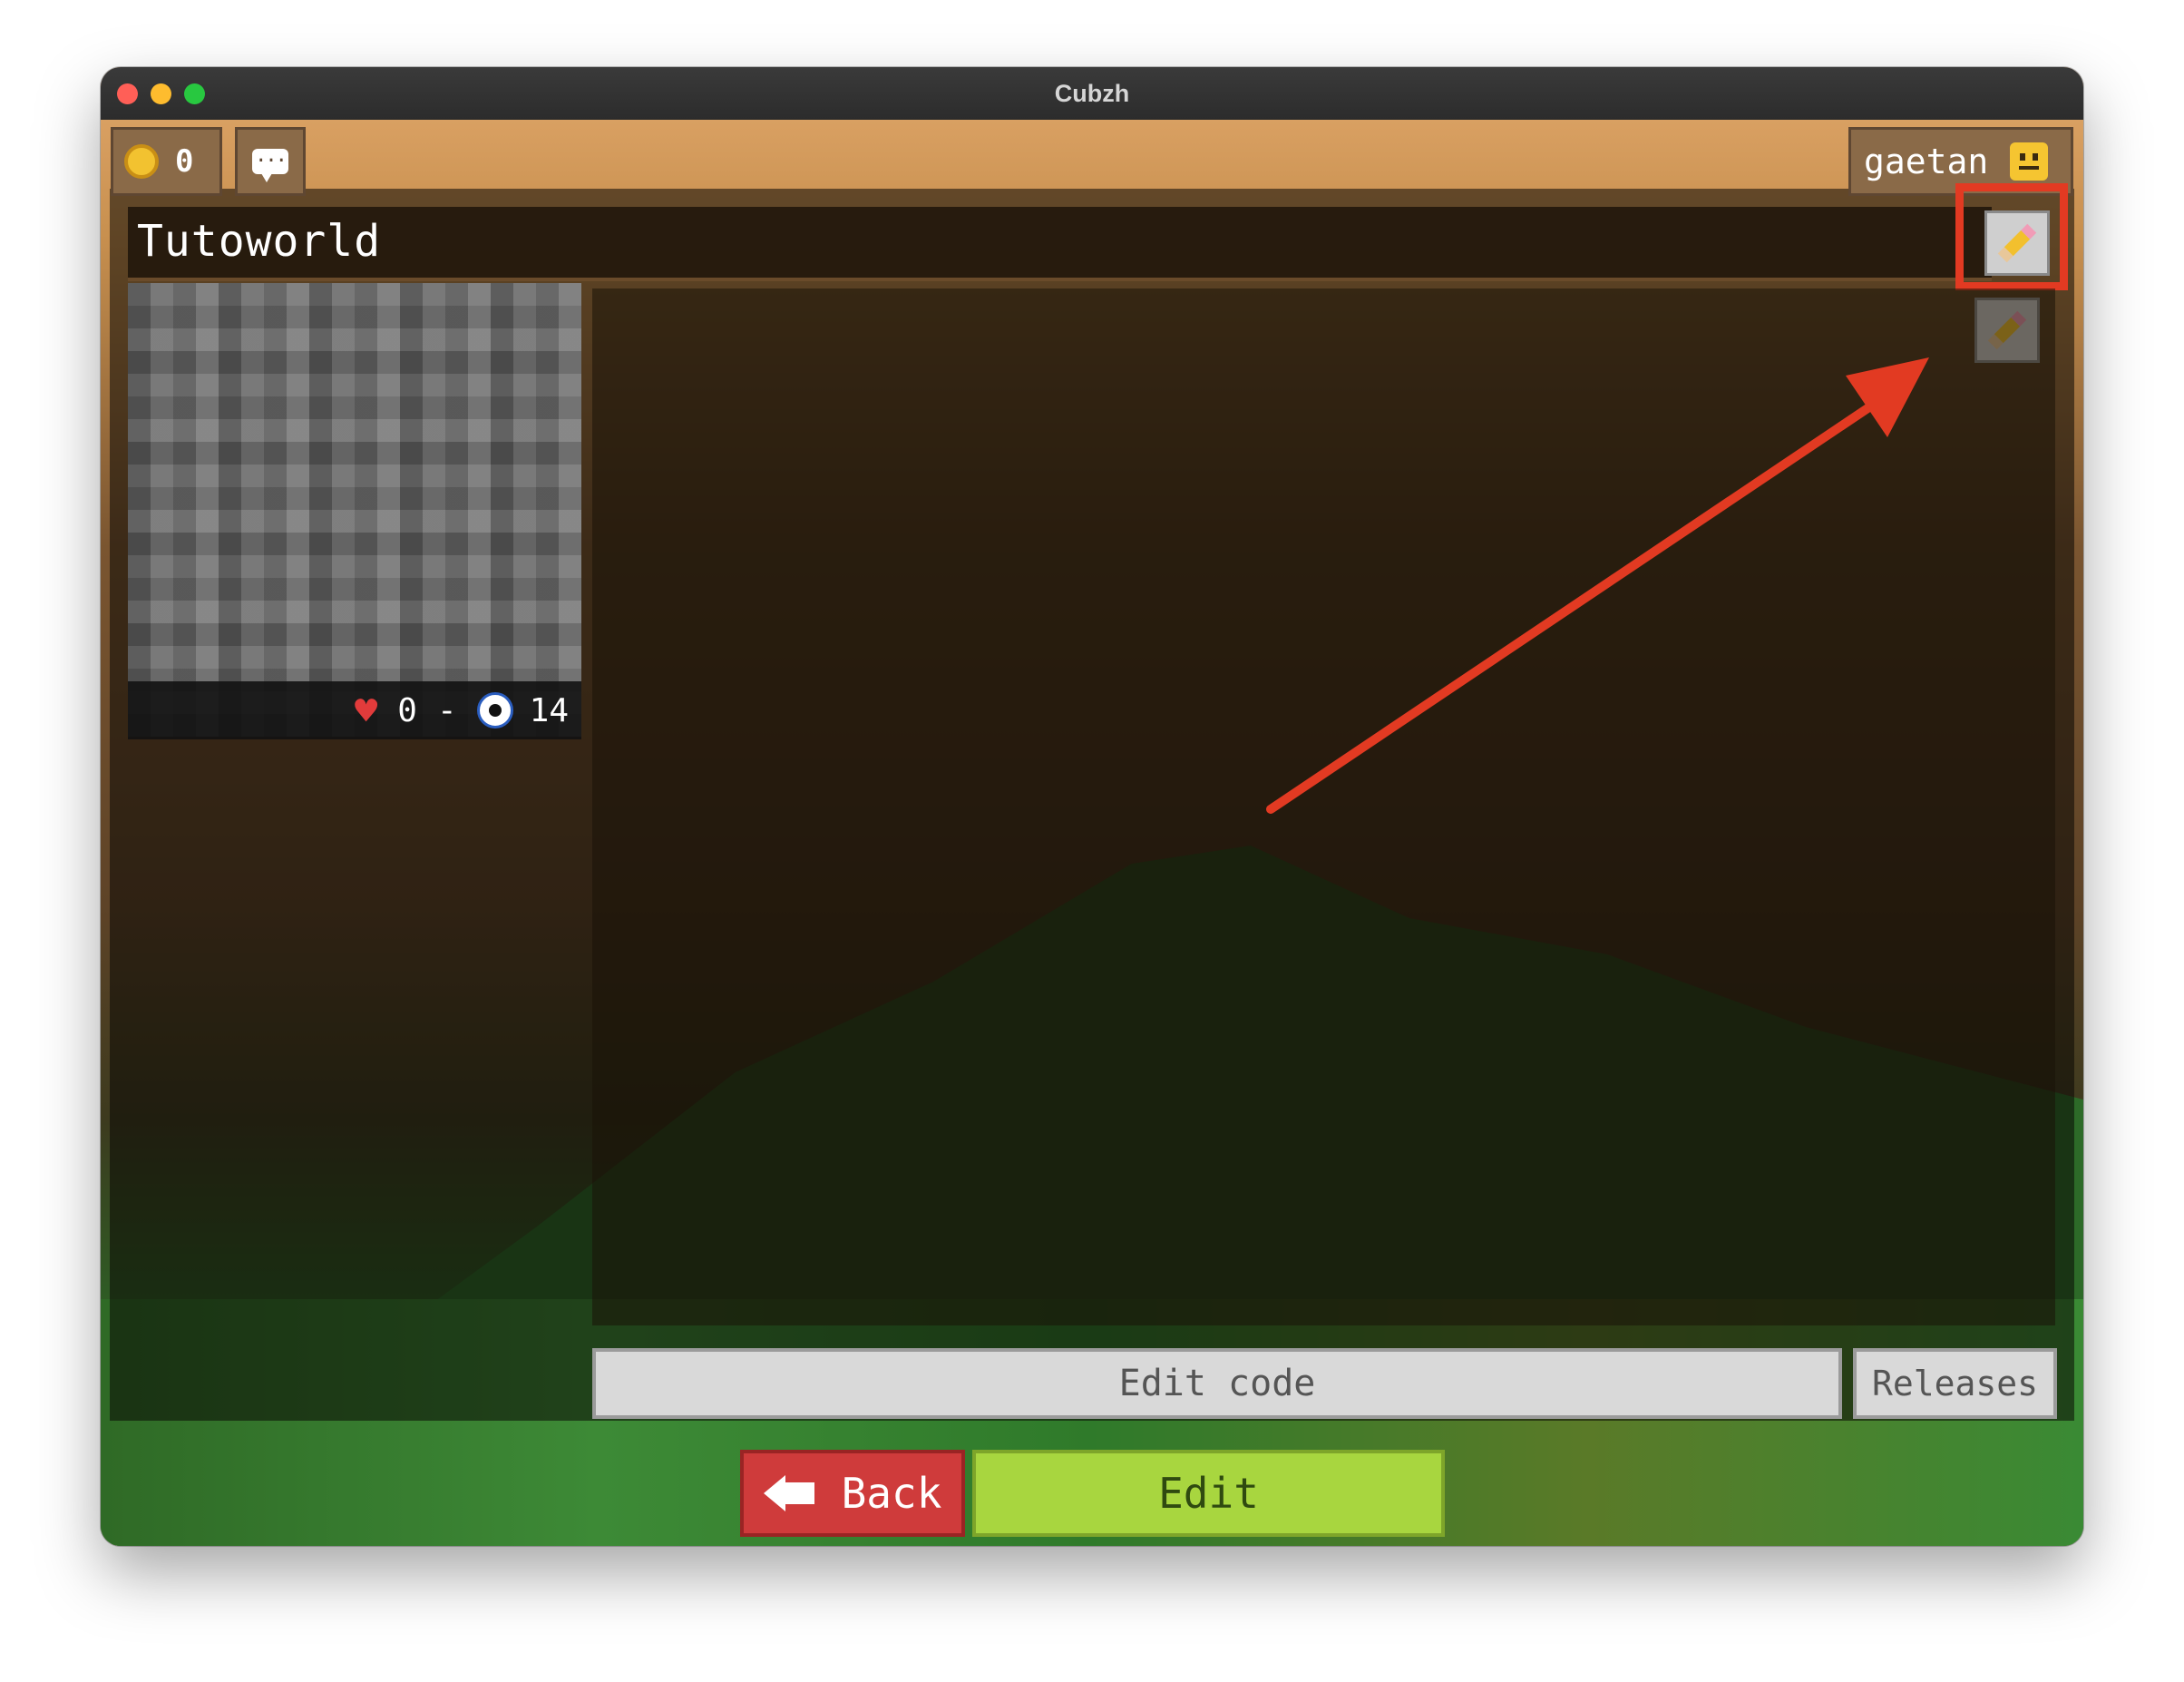 The height and width of the screenshot is (1682, 2184). Describe the element at coordinates (184, 161) in the screenshot. I see `coin-count: 0` at that location.